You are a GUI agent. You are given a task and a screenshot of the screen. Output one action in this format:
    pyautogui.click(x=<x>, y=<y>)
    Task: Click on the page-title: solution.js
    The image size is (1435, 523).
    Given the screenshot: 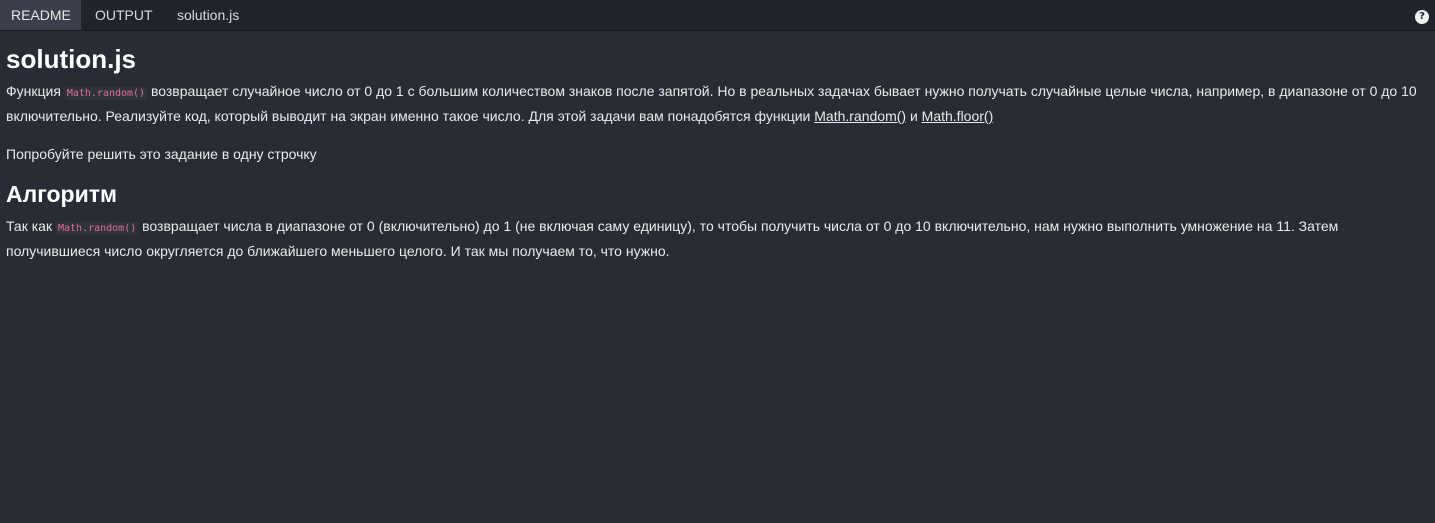 What is the action you would take?
    pyautogui.click(x=71, y=59)
    